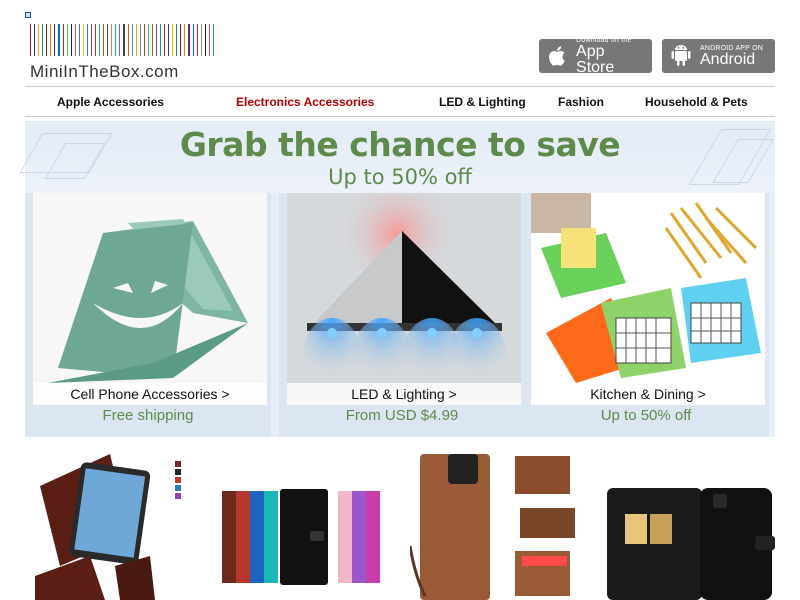 The height and width of the screenshot is (600, 800). I want to click on card-promo-kitchen-dining: Up to 50% off, so click(646, 415).